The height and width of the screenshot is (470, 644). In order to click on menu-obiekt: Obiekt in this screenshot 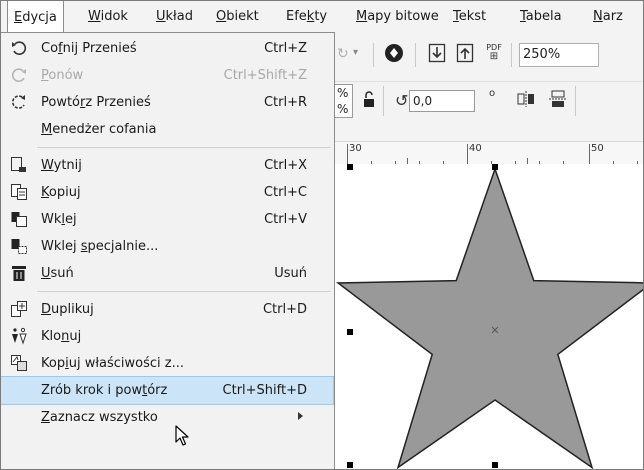, I will do `click(237, 16)`.